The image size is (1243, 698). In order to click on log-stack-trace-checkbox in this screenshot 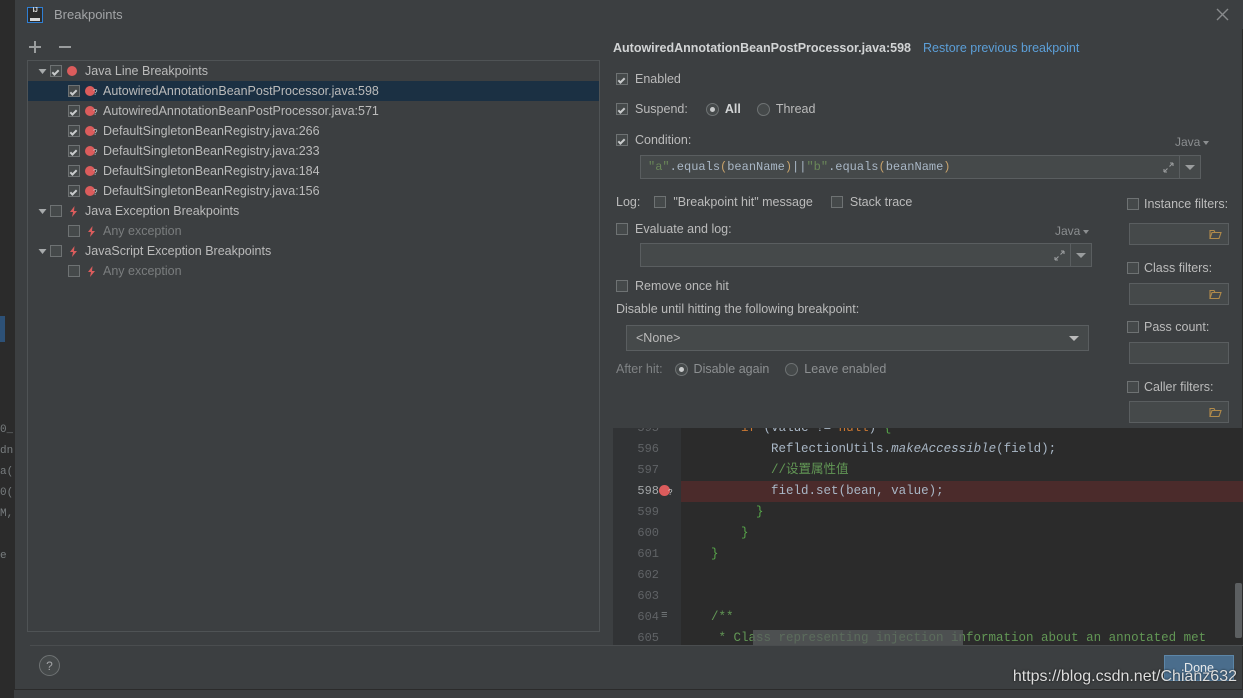, I will do `click(836, 202)`.